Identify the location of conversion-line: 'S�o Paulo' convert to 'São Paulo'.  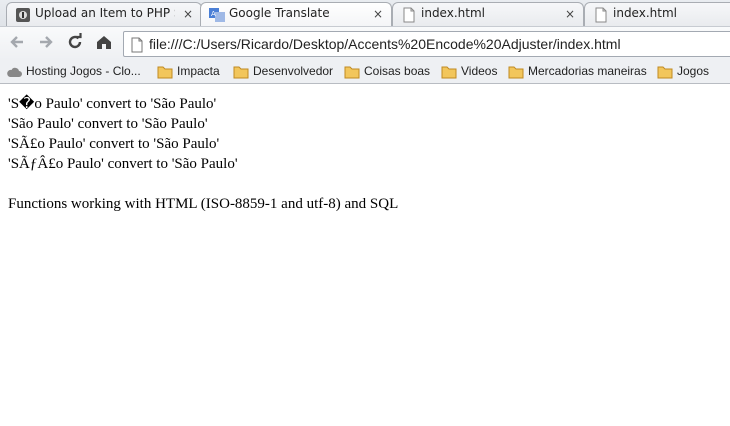
(112, 104).